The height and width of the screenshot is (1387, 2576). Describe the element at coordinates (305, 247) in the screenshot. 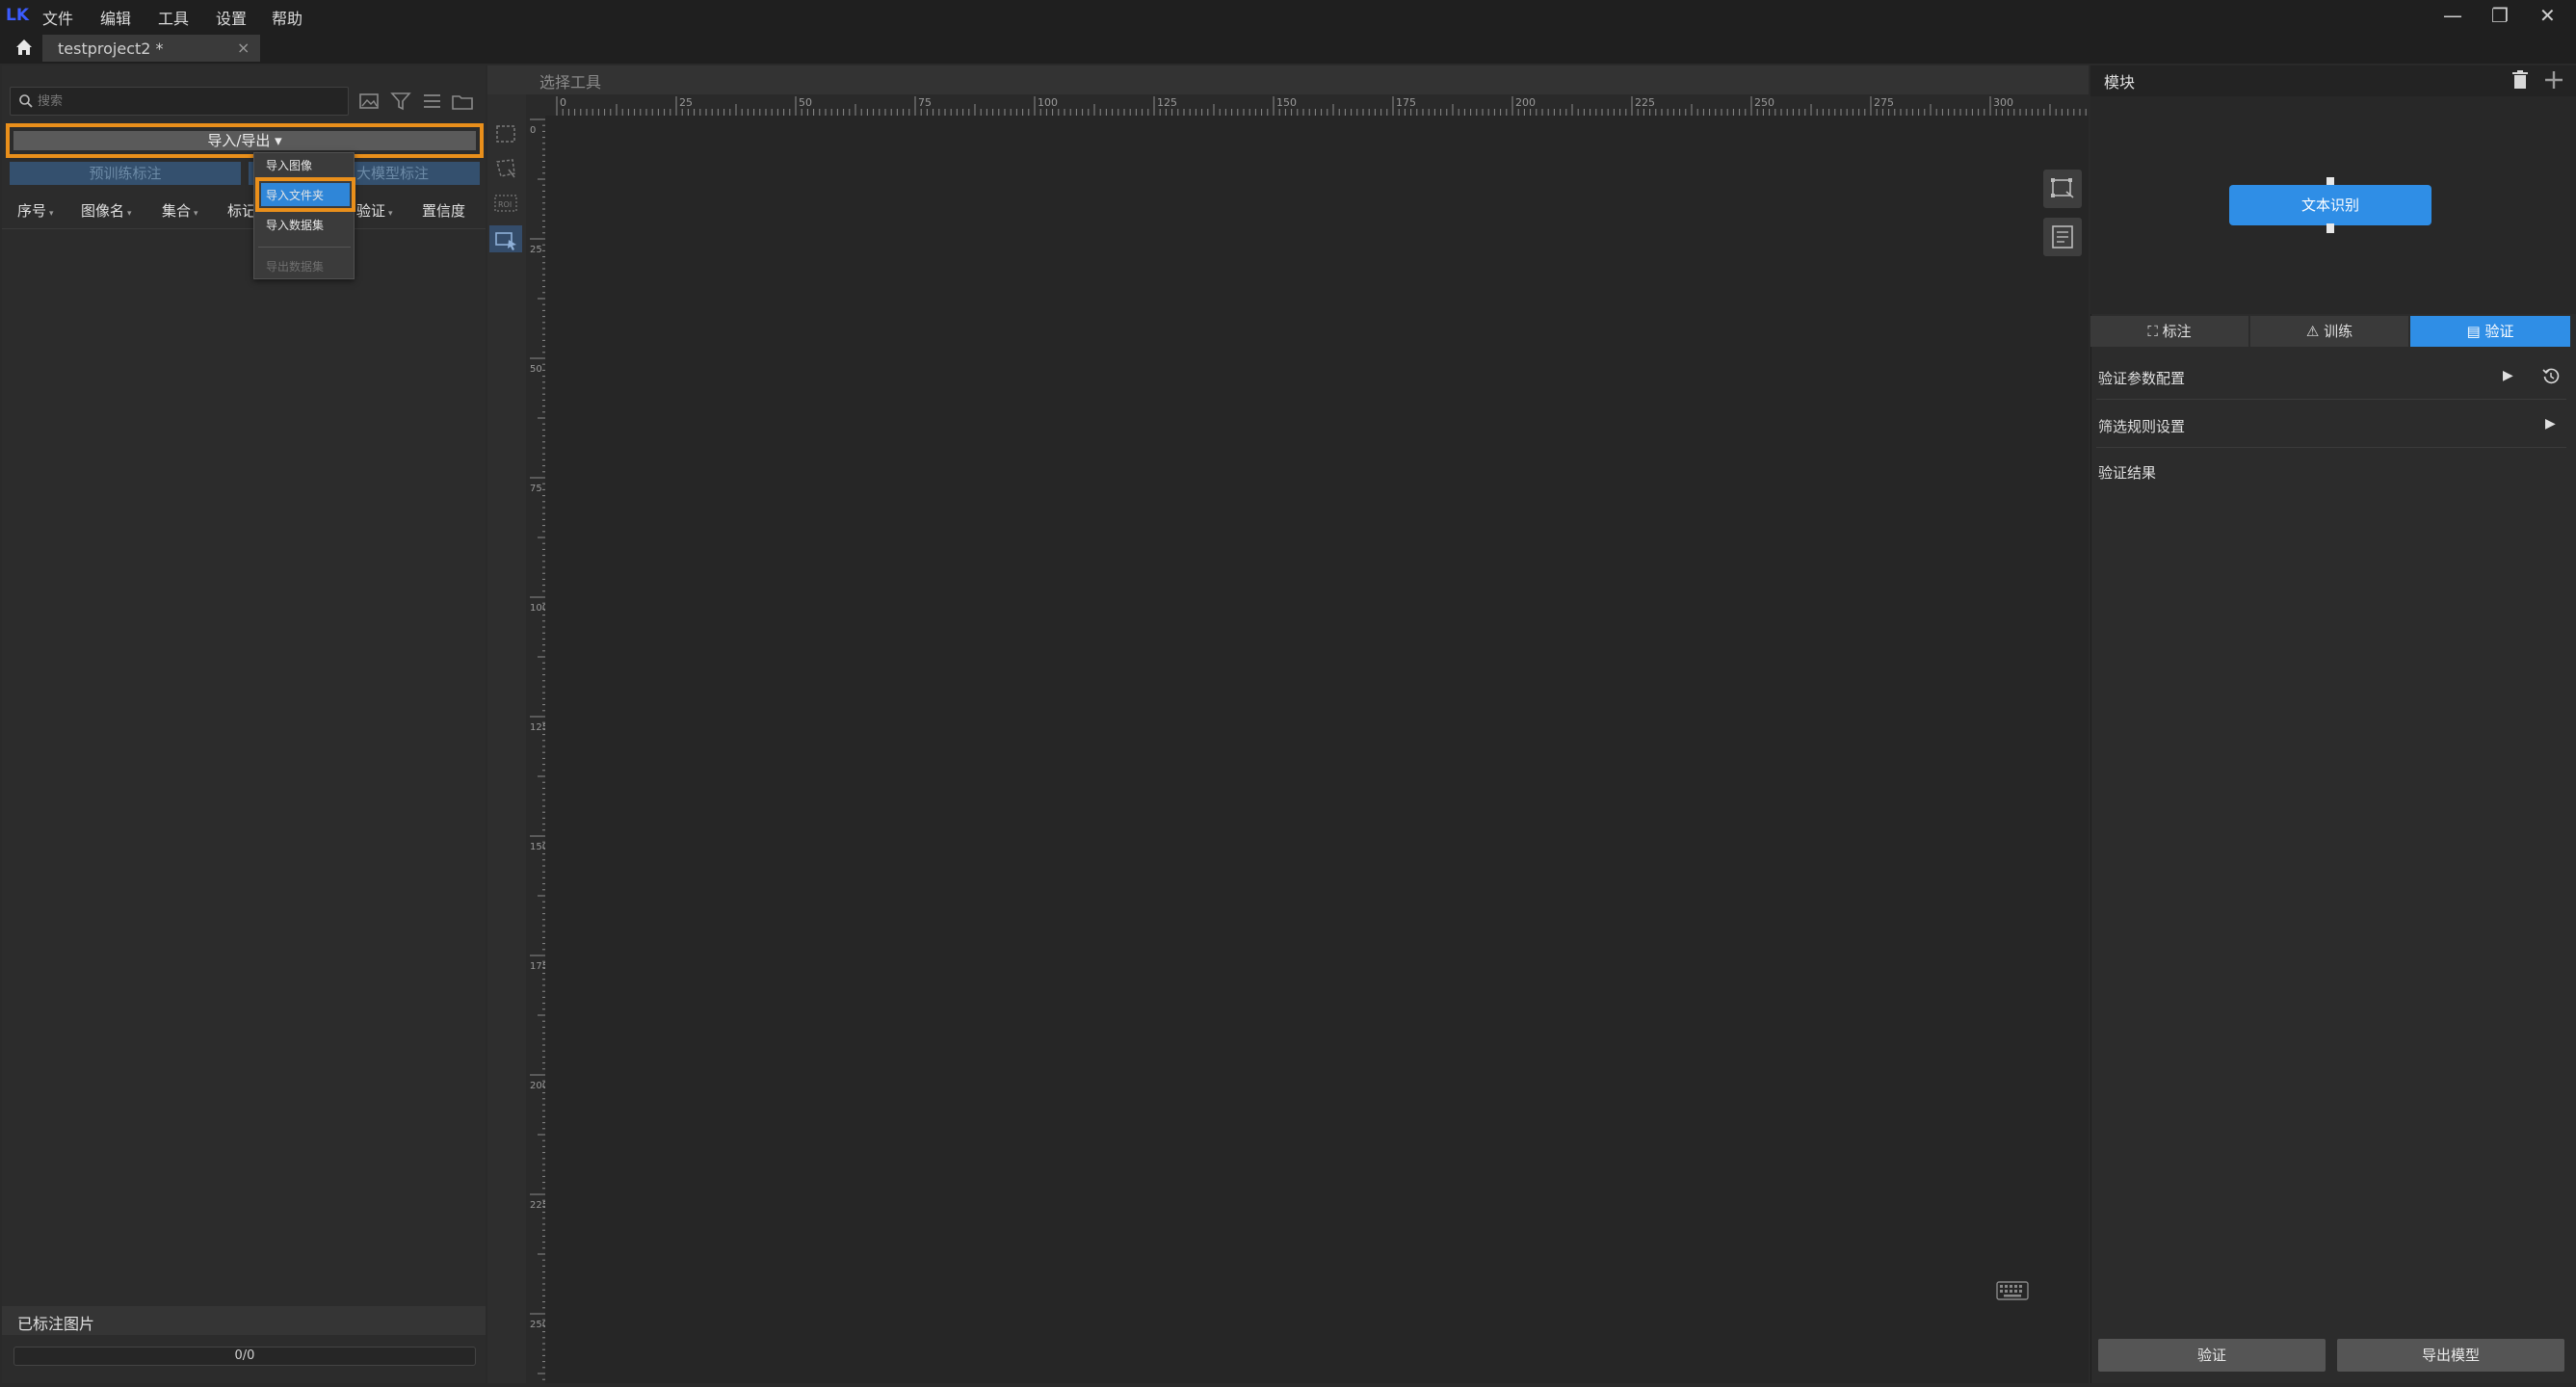

I see `menu-separator` at that location.